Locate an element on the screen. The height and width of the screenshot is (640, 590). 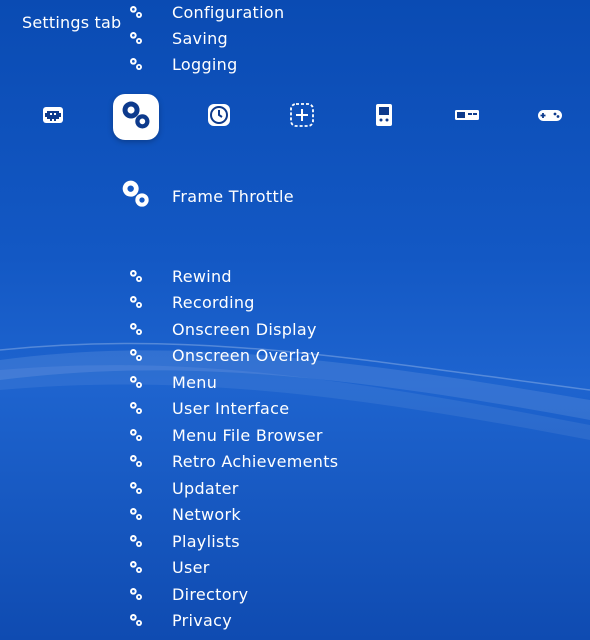
add-content-icon is located at coordinates (302, 117).